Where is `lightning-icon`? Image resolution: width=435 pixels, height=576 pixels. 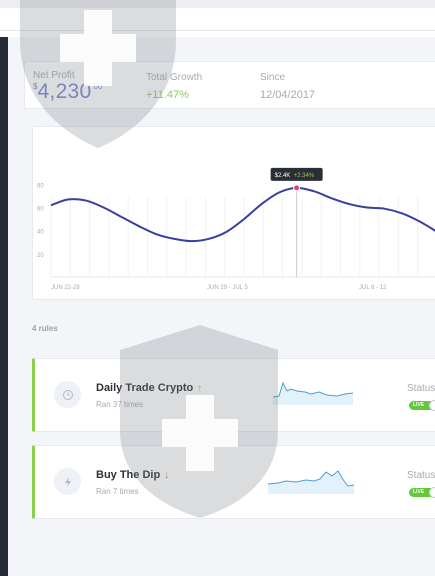 lightning-icon is located at coordinates (67, 481).